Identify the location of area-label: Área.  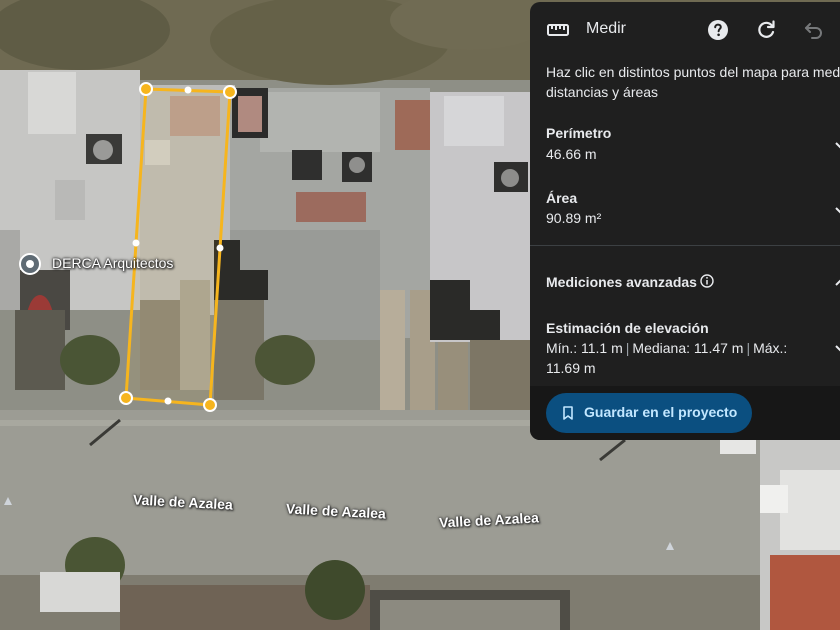
(562, 198).